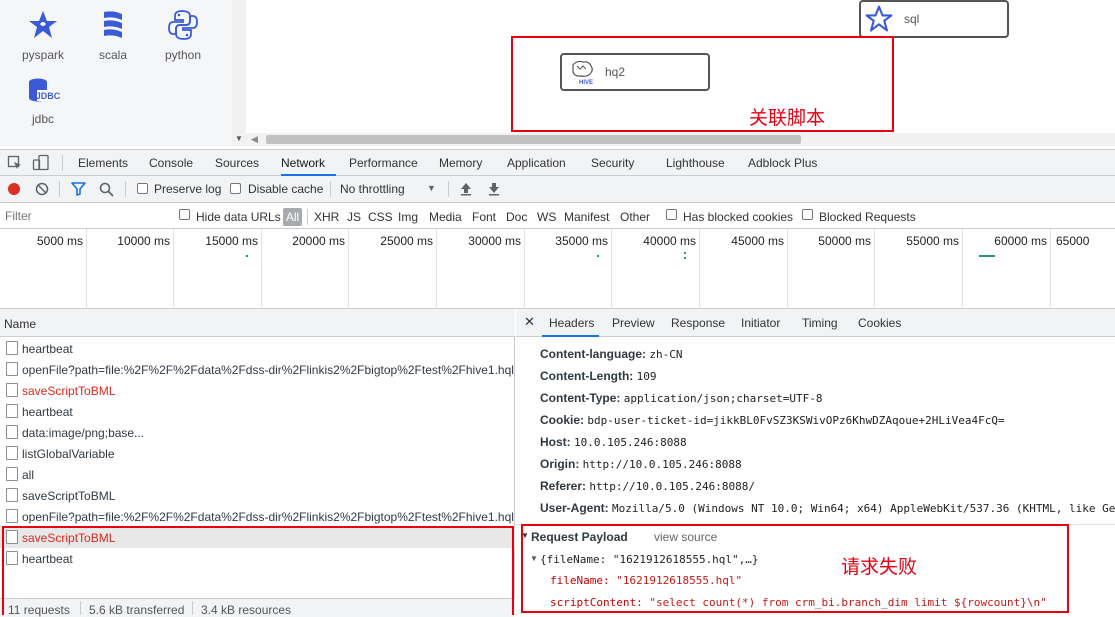  Describe the element at coordinates (354, 217) in the screenshot. I see `filter-type-js: JS` at that location.